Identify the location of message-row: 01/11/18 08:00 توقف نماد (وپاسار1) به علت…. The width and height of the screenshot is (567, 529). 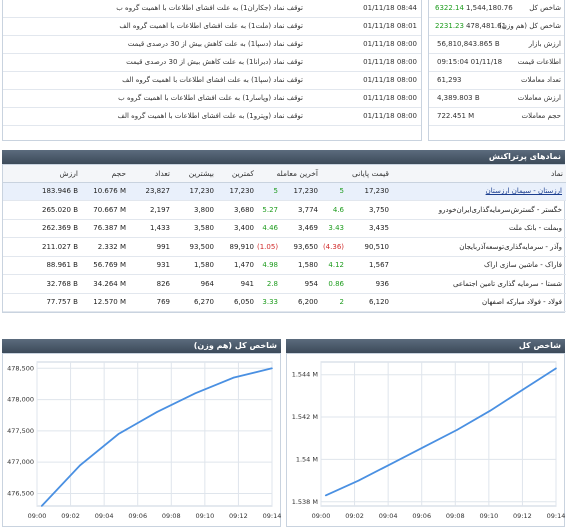
(212, 99).